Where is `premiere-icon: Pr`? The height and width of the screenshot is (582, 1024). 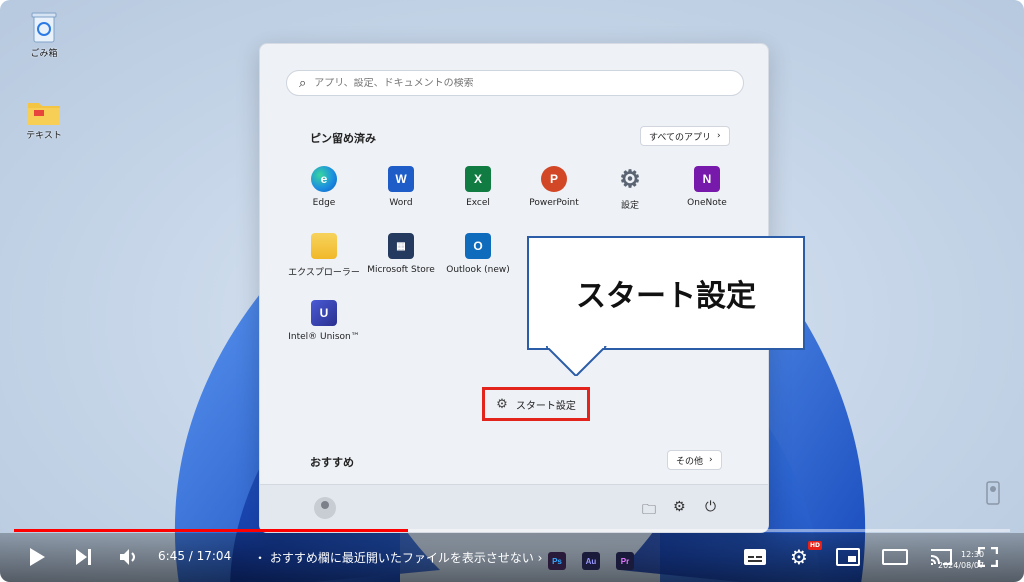 premiere-icon: Pr is located at coordinates (625, 561).